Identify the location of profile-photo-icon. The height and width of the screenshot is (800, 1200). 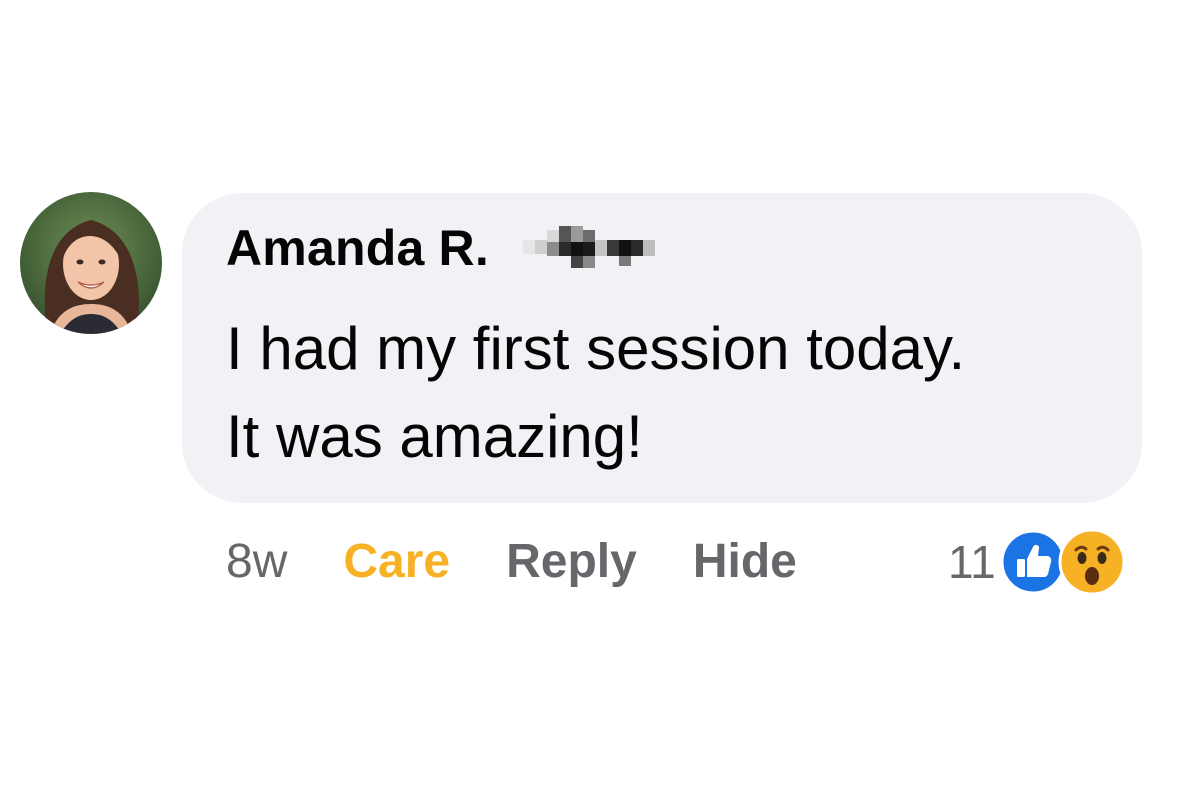
(91, 263).